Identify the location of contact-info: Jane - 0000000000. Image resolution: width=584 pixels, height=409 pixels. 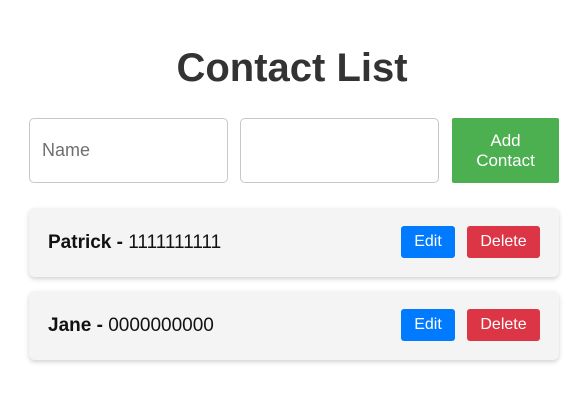
(131, 325).